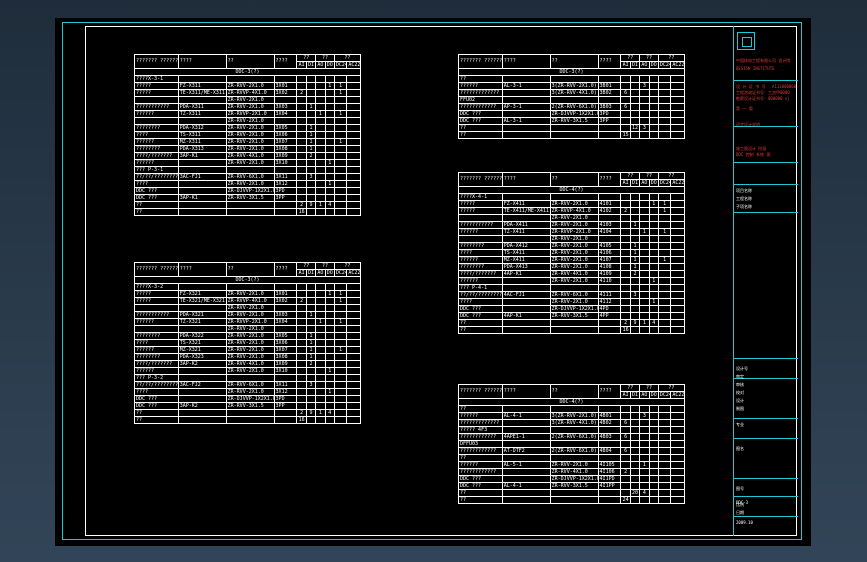 The height and width of the screenshot is (562, 867). Describe the element at coordinates (526, 253) in the screenshot. I see `table-cell: TS-X411` at that location.